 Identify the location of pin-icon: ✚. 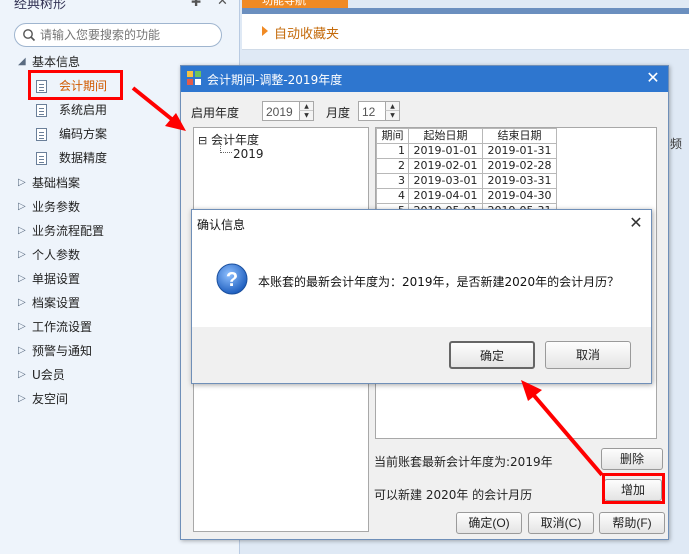
(196, 4).